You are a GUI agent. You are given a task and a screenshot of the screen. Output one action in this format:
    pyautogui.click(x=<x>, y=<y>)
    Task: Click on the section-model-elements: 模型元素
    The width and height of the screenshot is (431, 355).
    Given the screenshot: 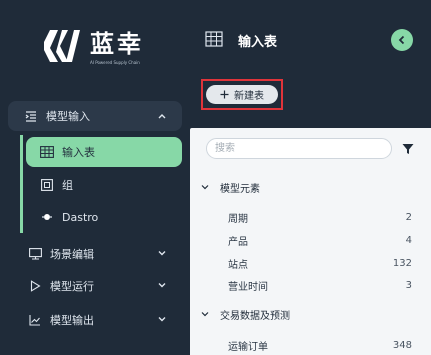 What is the action you would take?
    pyautogui.click(x=230, y=187)
    